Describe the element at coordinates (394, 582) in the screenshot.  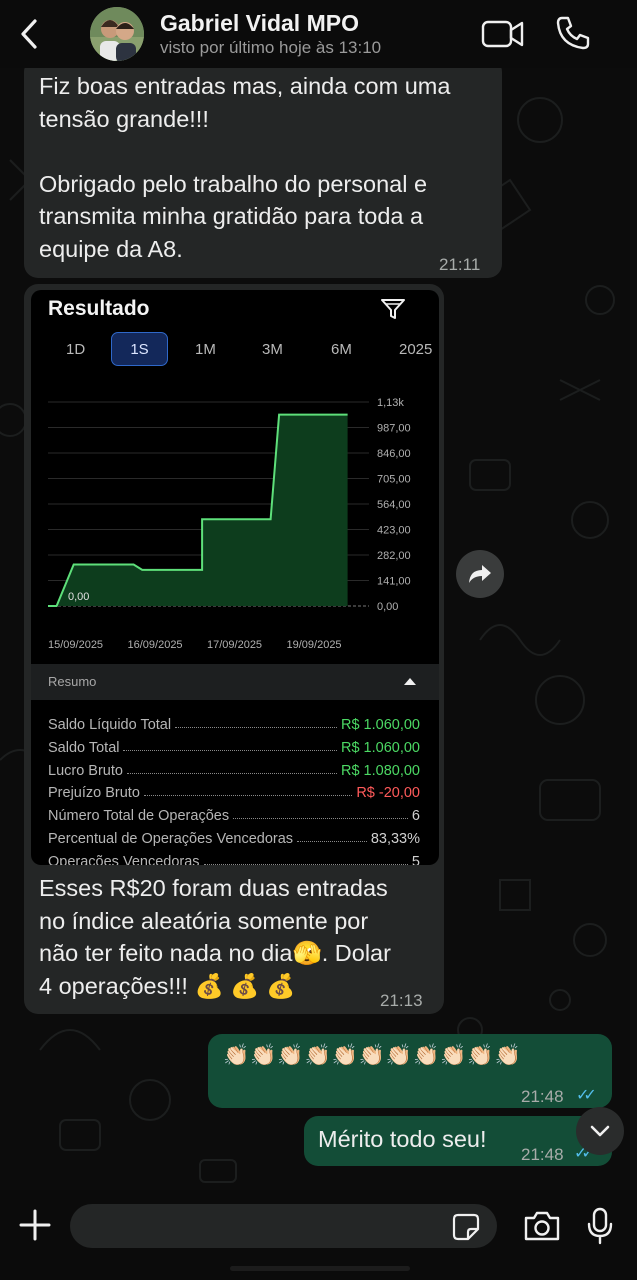
I see `y-tick-label: 141,00` at that location.